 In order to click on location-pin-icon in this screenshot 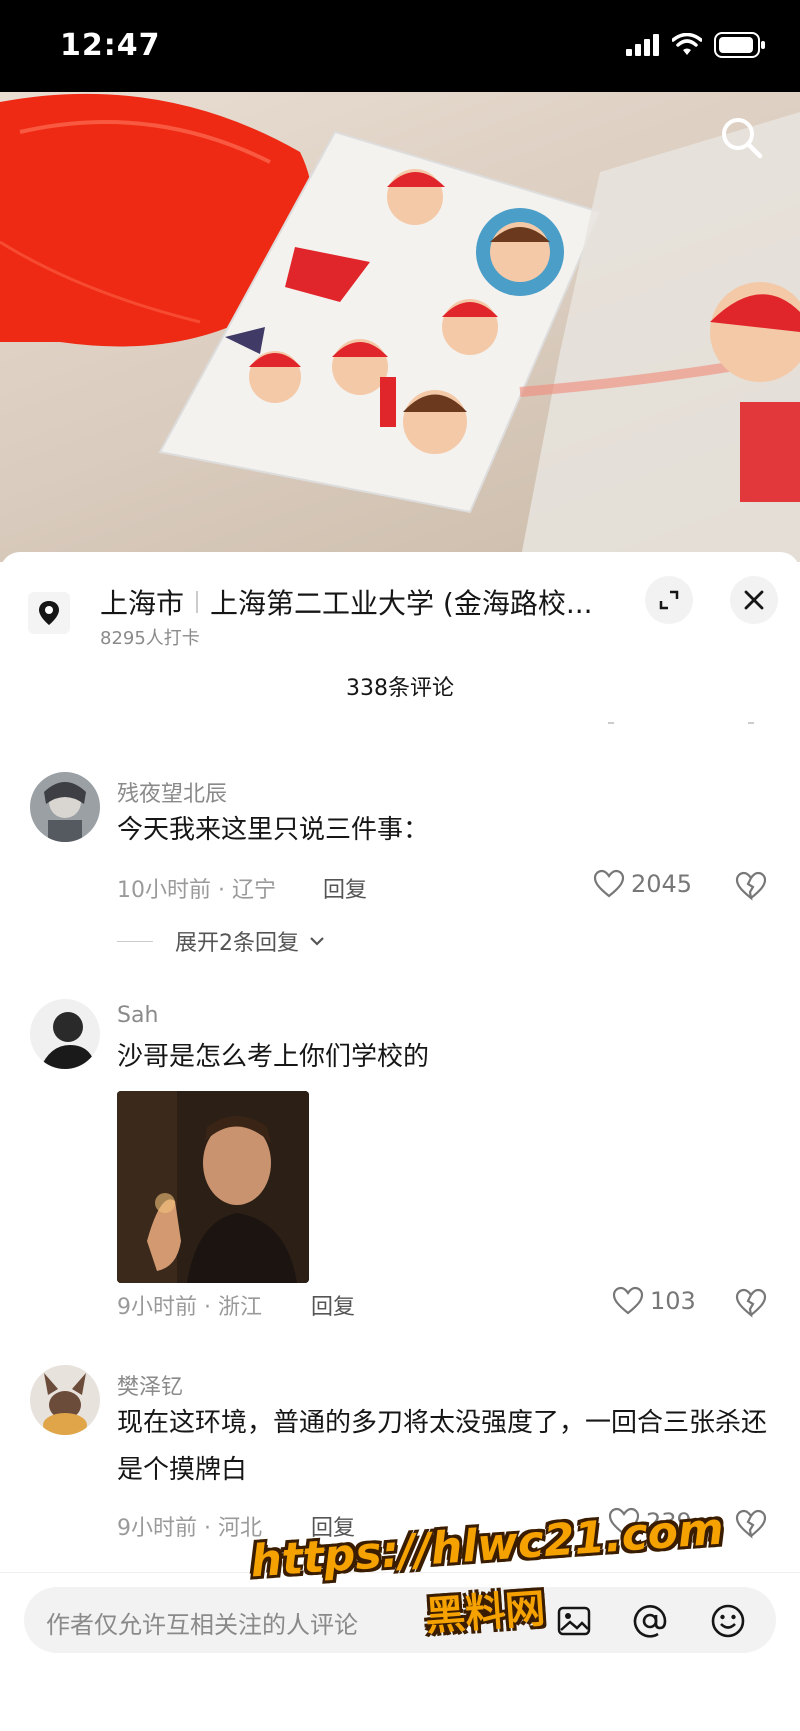, I will do `click(49, 613)`.